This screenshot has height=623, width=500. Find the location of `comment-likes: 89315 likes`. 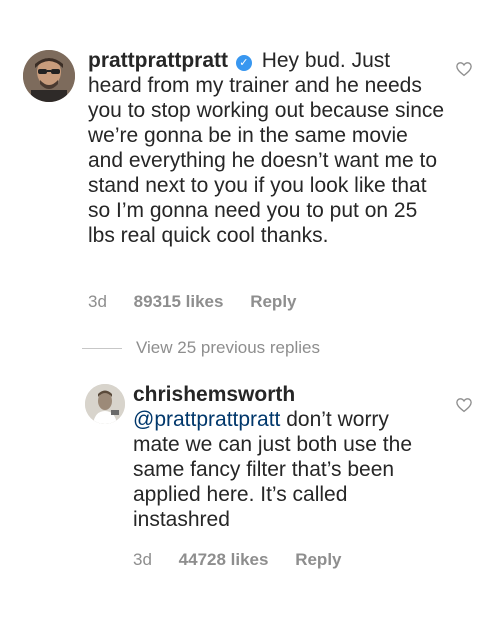

comment-likes: 89315 likes is located at coordinates (179, 301).